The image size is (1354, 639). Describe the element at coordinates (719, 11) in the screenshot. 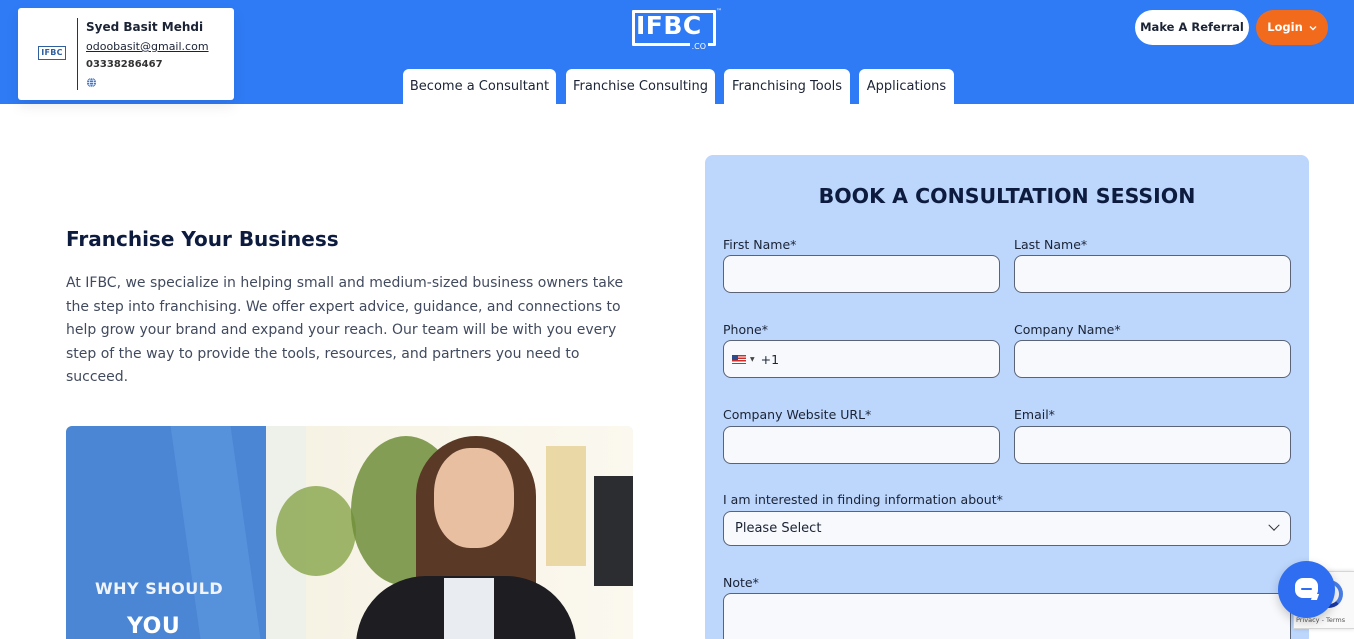

I see `logo-trademark: ™` at that location.